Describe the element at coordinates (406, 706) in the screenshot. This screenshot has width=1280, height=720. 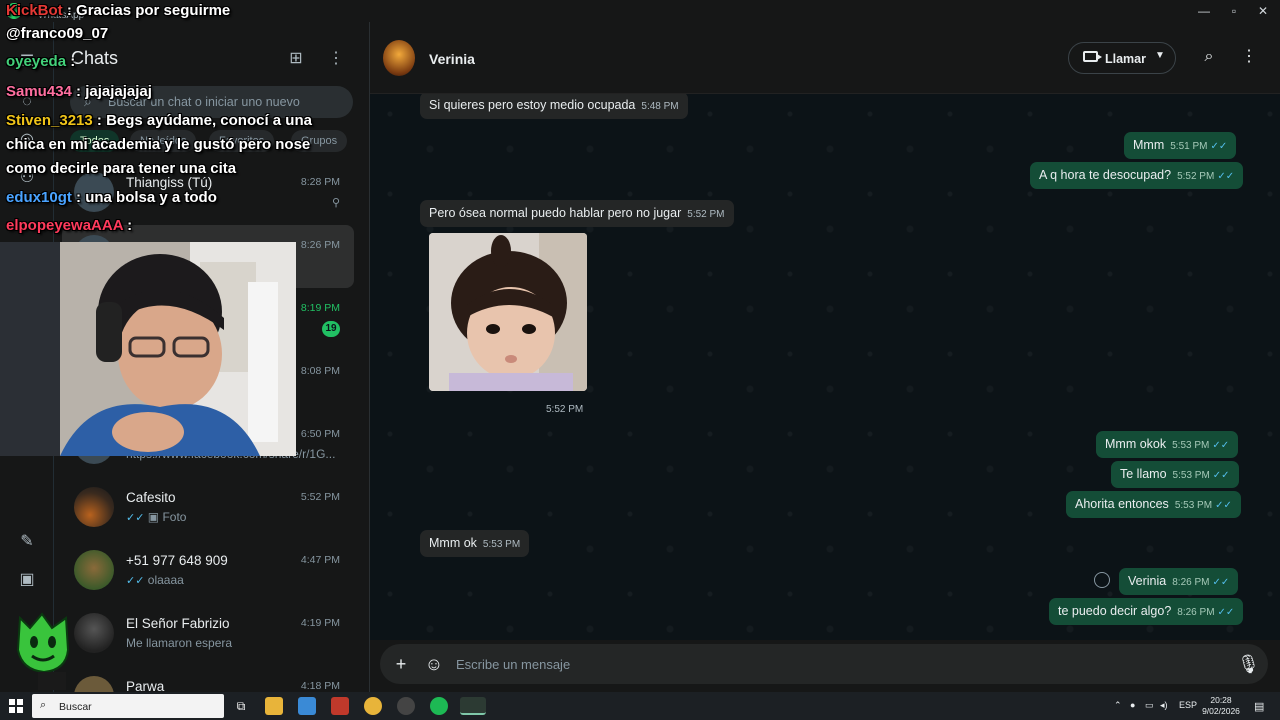
I see `obs-icon` at that location.